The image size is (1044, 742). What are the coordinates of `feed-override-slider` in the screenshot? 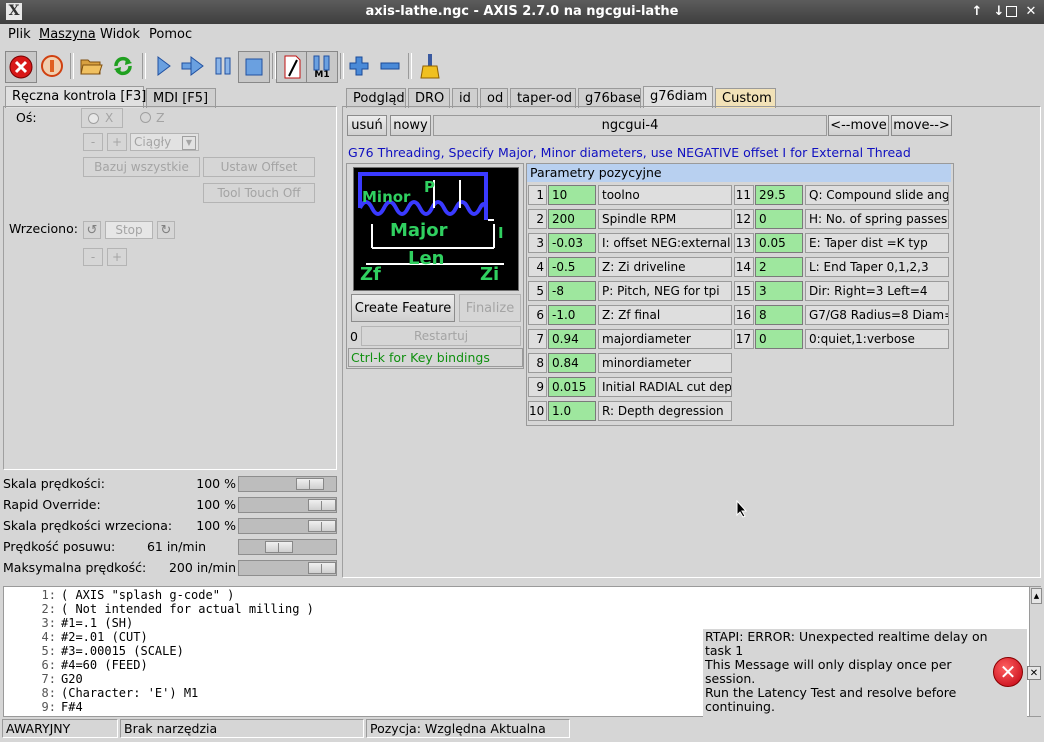 It's located at (287, 484).